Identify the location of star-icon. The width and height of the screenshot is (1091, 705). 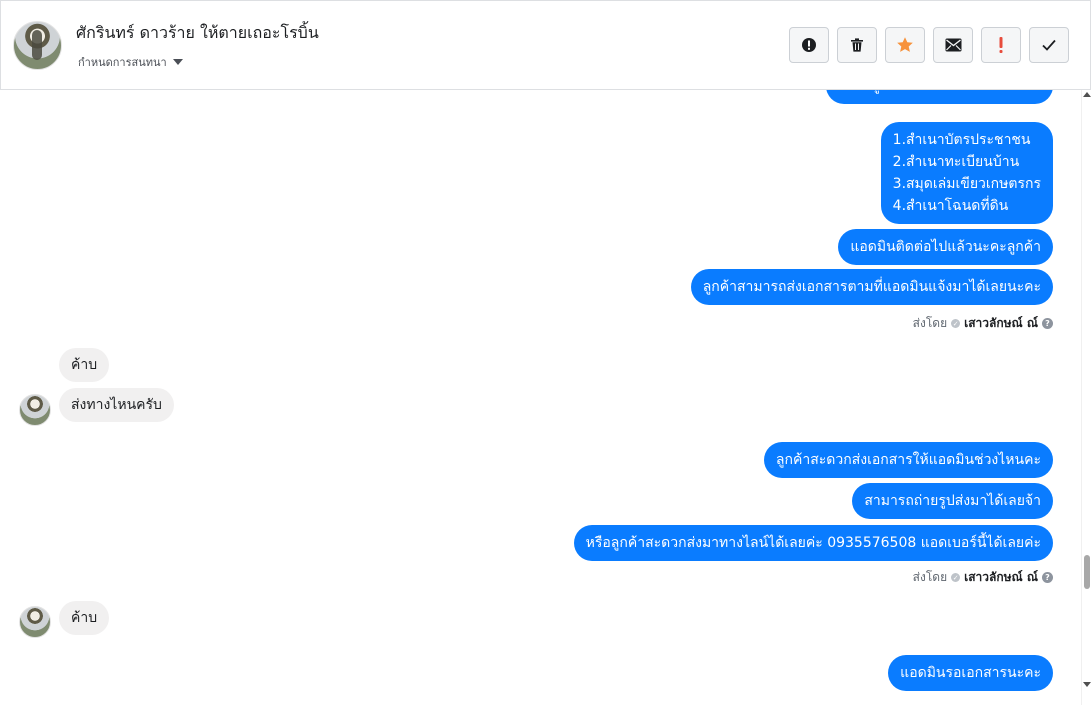
(905, 44).